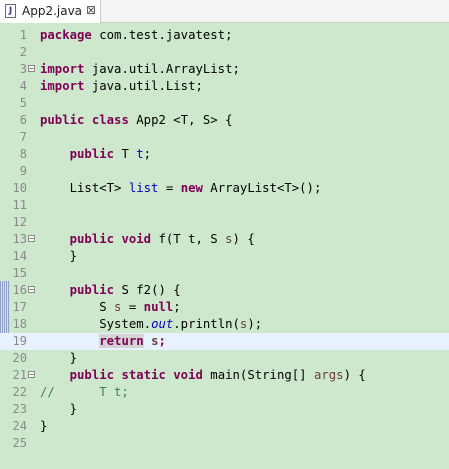 This screenshot has width=449, height=469. What do you see at coordinates (91, 10) in the screenshot?
I see `close-icon: ⊠` at bounding box center [91, 10].